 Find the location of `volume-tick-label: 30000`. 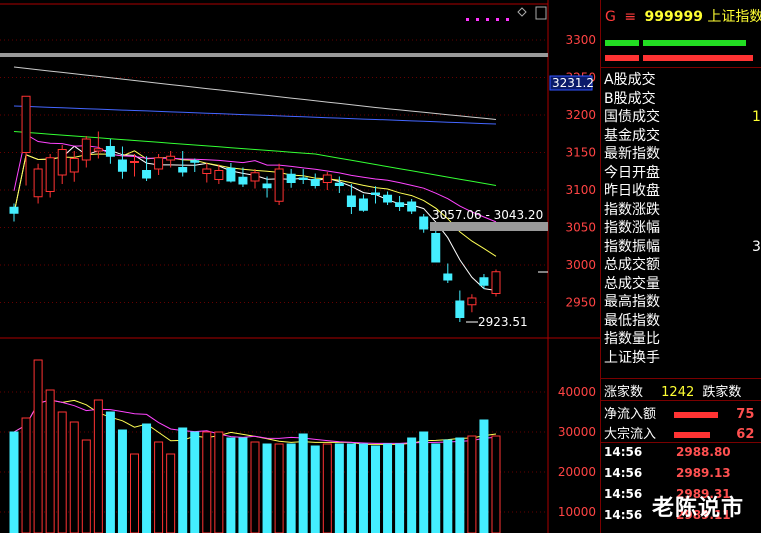

volume-tick-label: 30000 is located at coordinates (577, 432).